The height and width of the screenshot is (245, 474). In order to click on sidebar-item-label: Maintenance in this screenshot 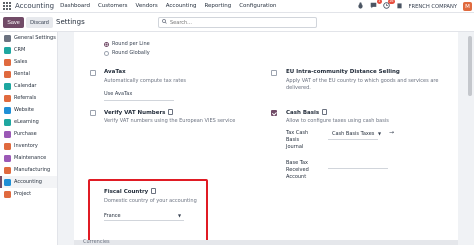, I will do `click(30, 158)`.